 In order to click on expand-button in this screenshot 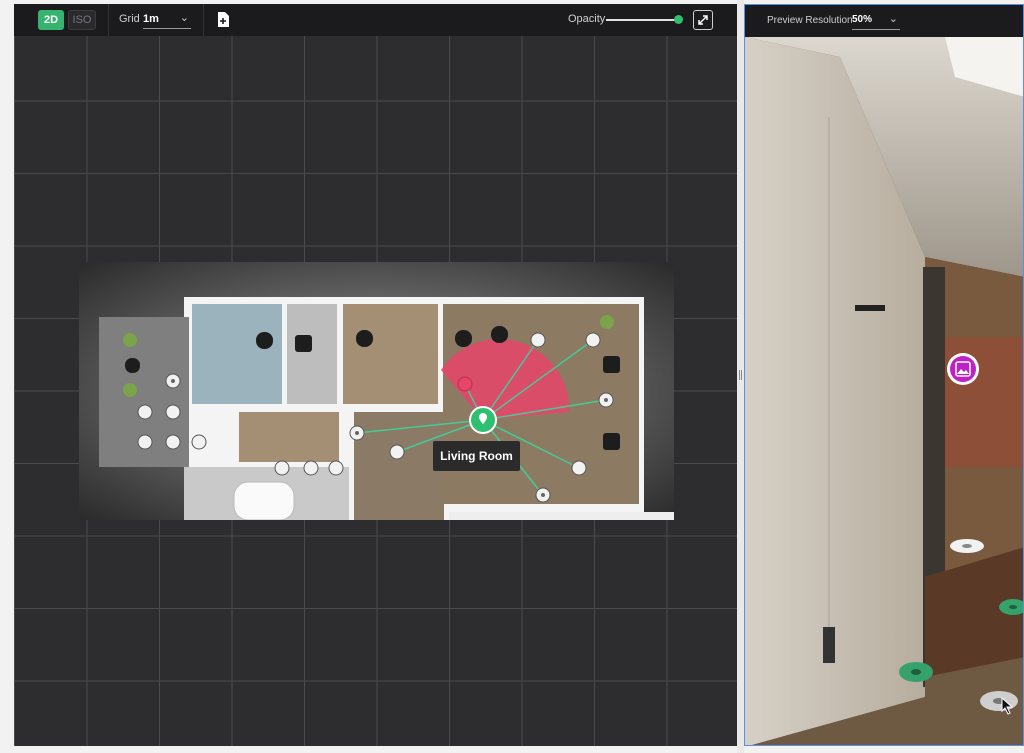, I will do `click(703, 20)`.